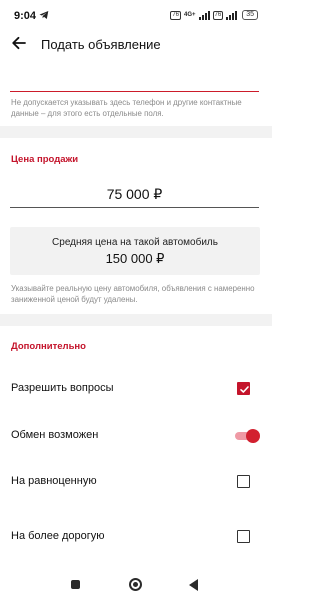 The image size is (320, 604). Describe the element at coordinates (190, 15) in the screenshot. I see `network-type: 4G+` at that location.